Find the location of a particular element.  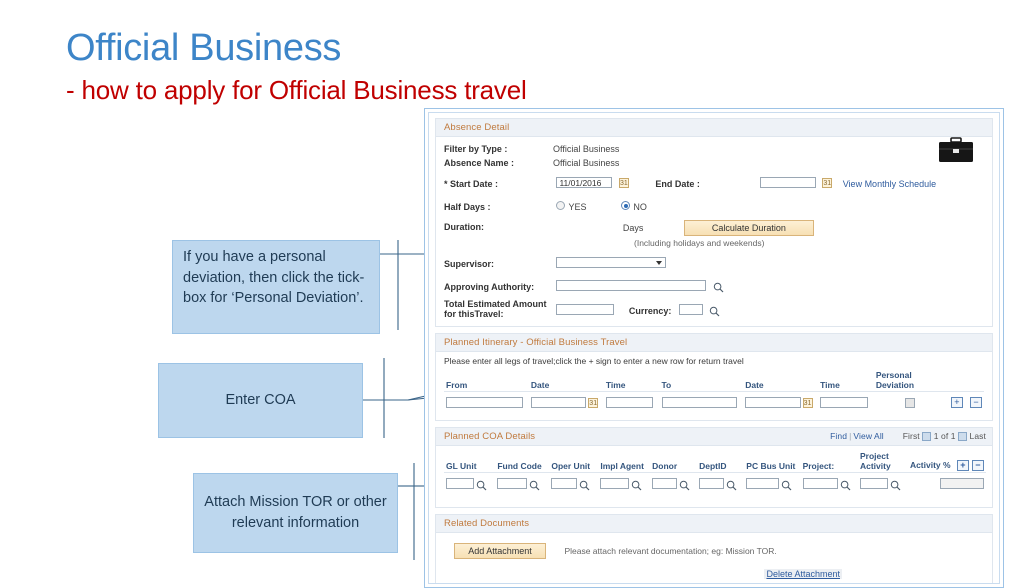

coa-fund-code-input is located at coordinates (512, 484).